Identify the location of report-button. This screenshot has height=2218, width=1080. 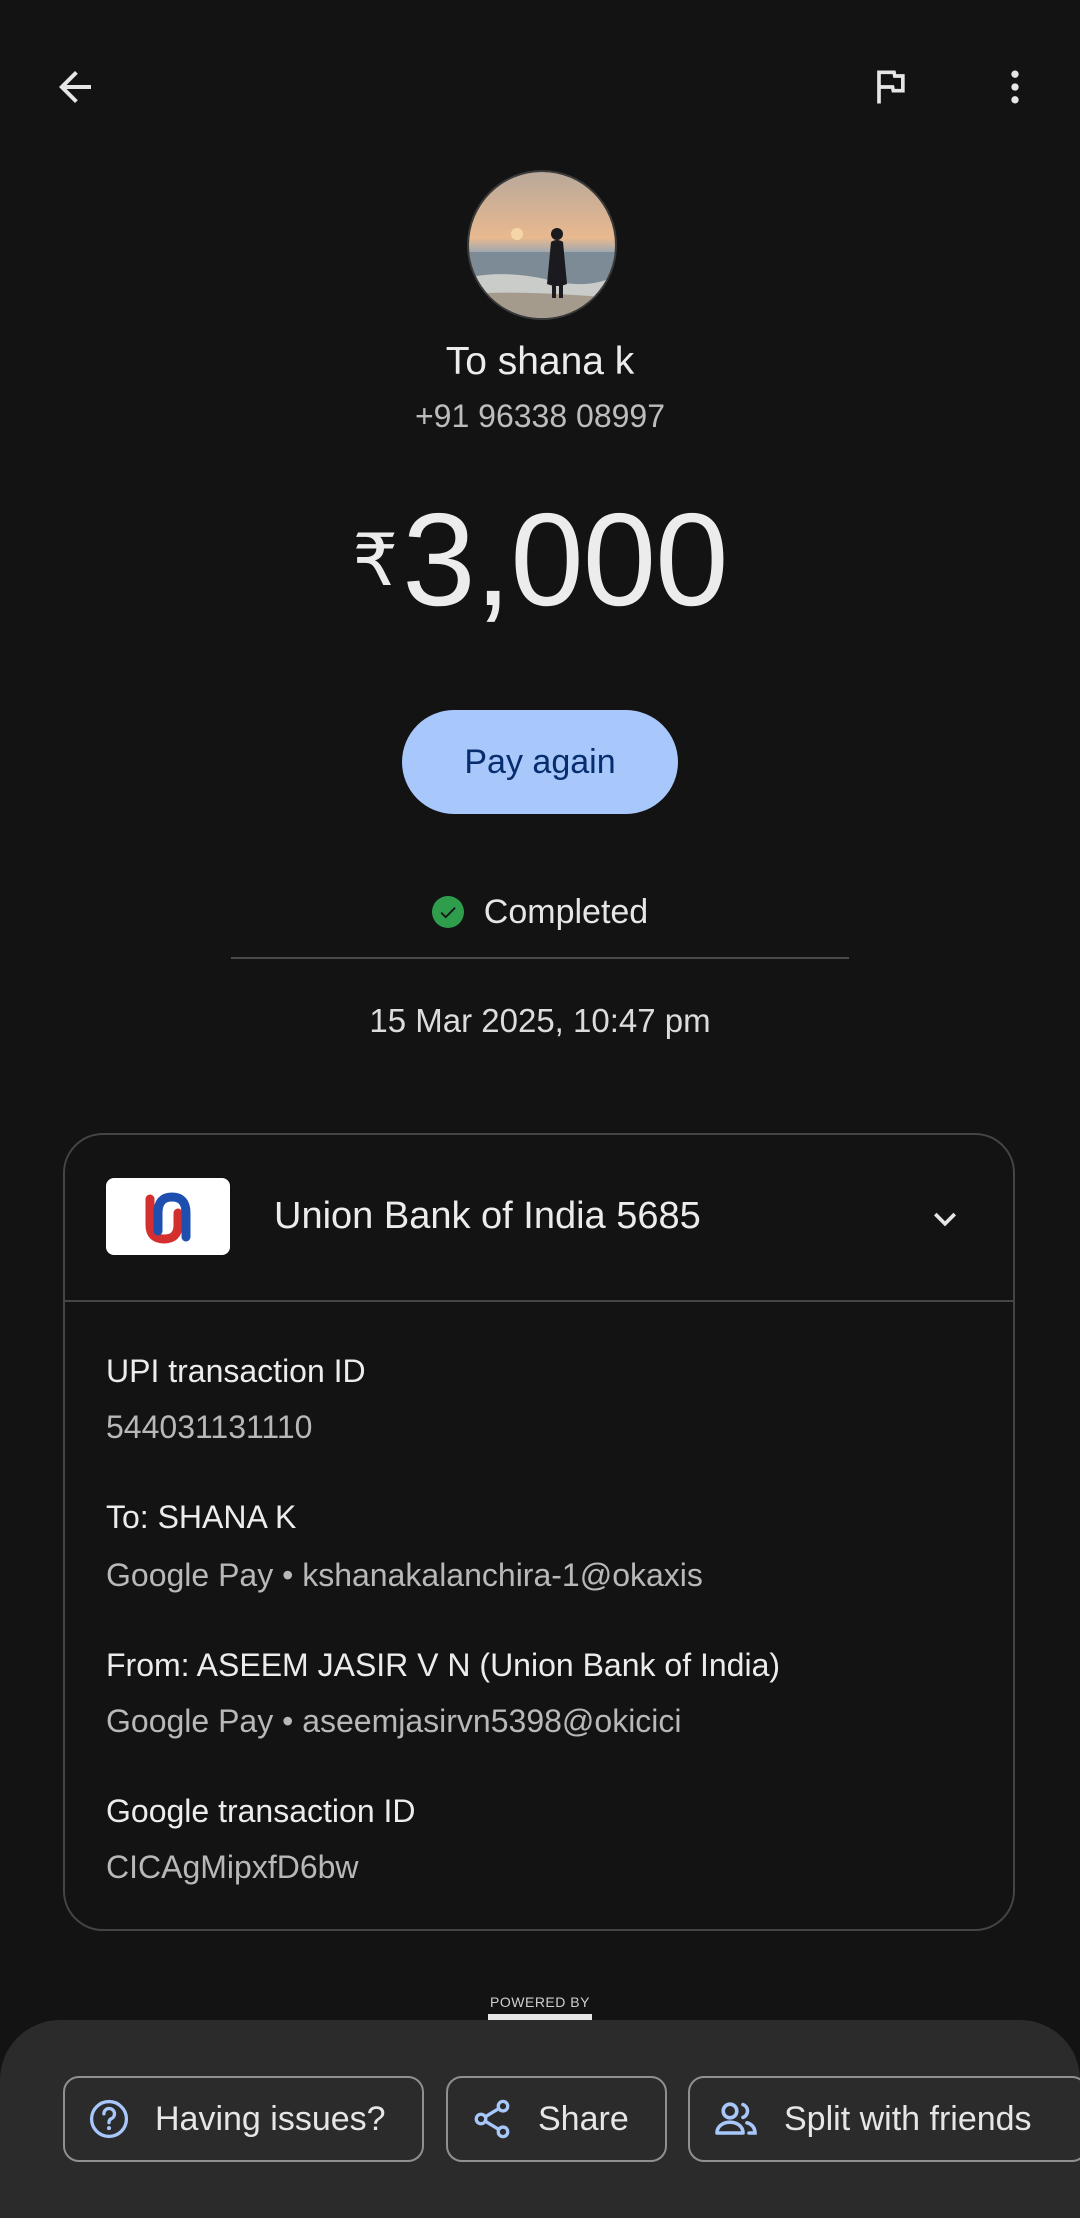
(890, 87).